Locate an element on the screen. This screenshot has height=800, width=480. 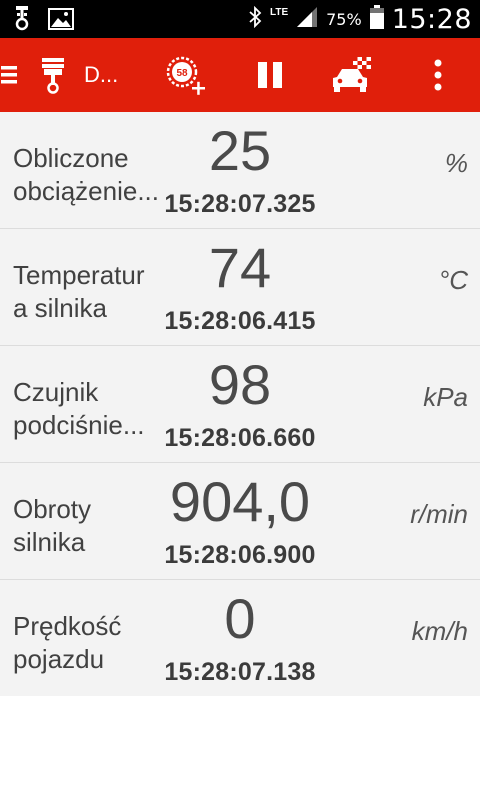
sensor-unit: °C is located at coordinates (453, 280).